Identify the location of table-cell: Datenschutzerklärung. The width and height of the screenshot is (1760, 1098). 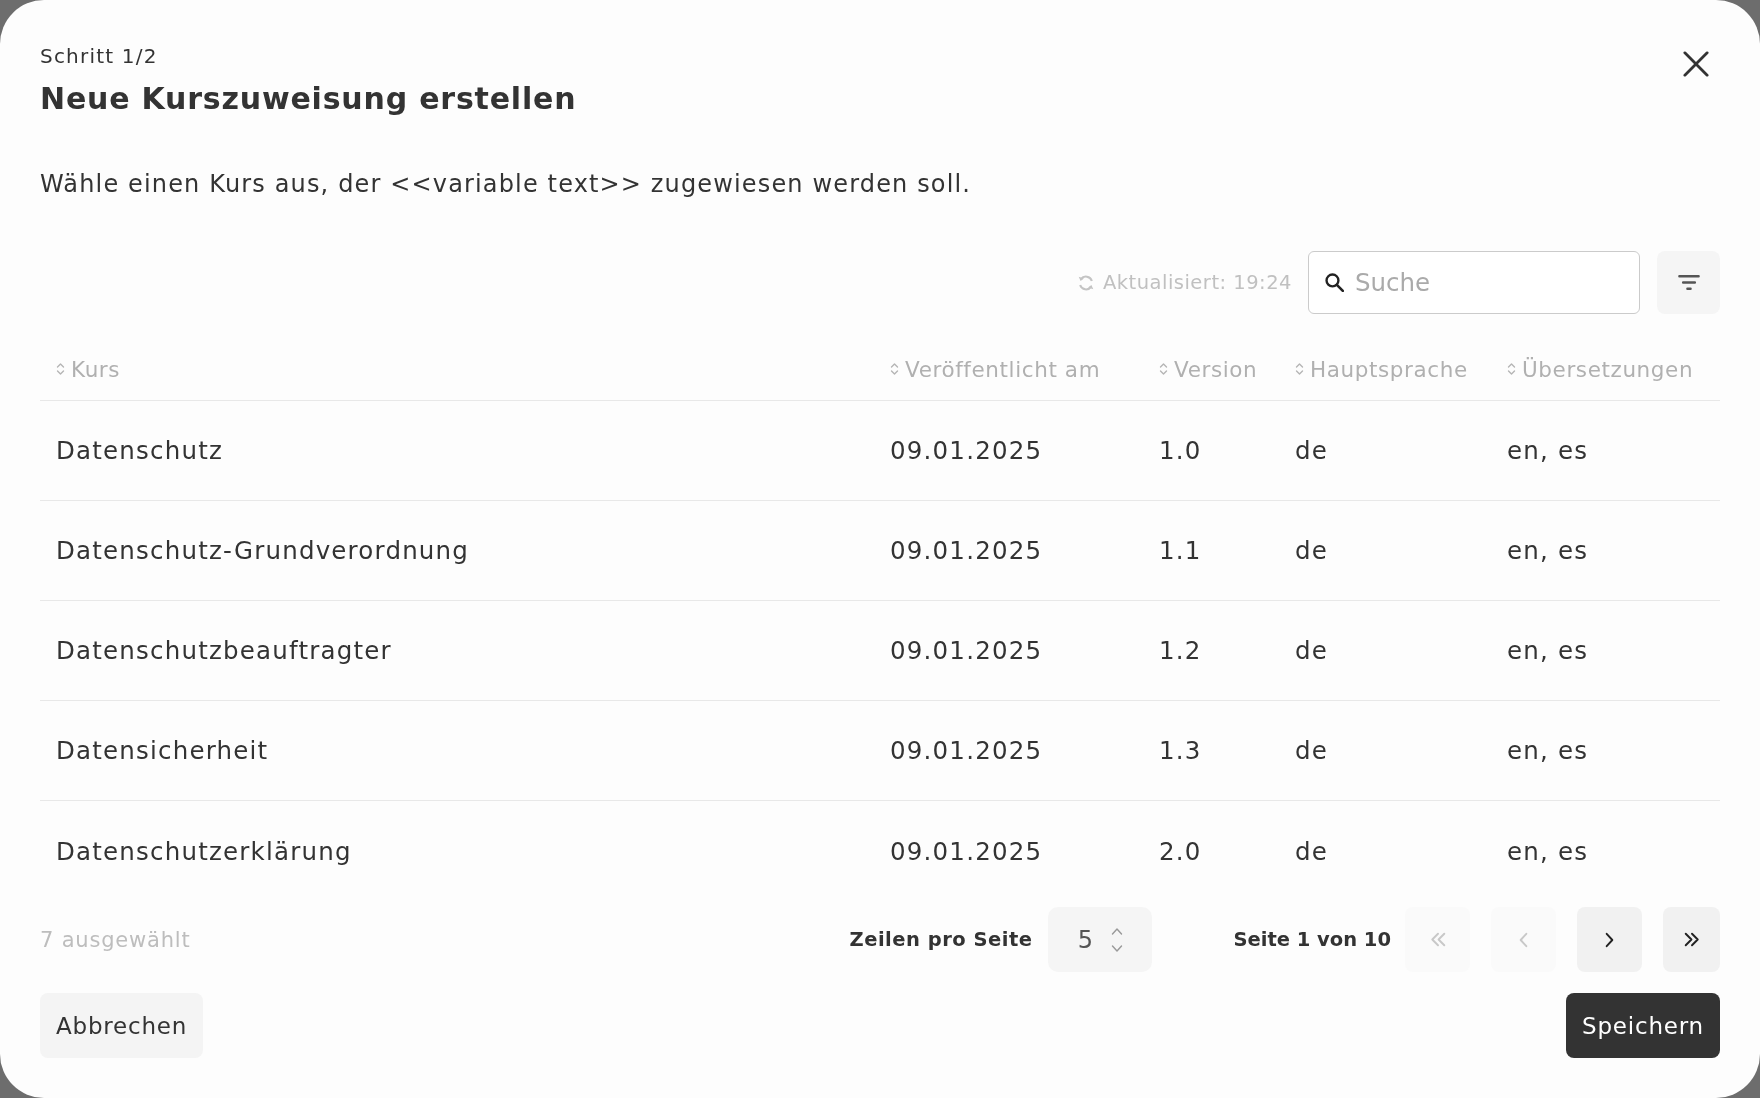
(204, 851).